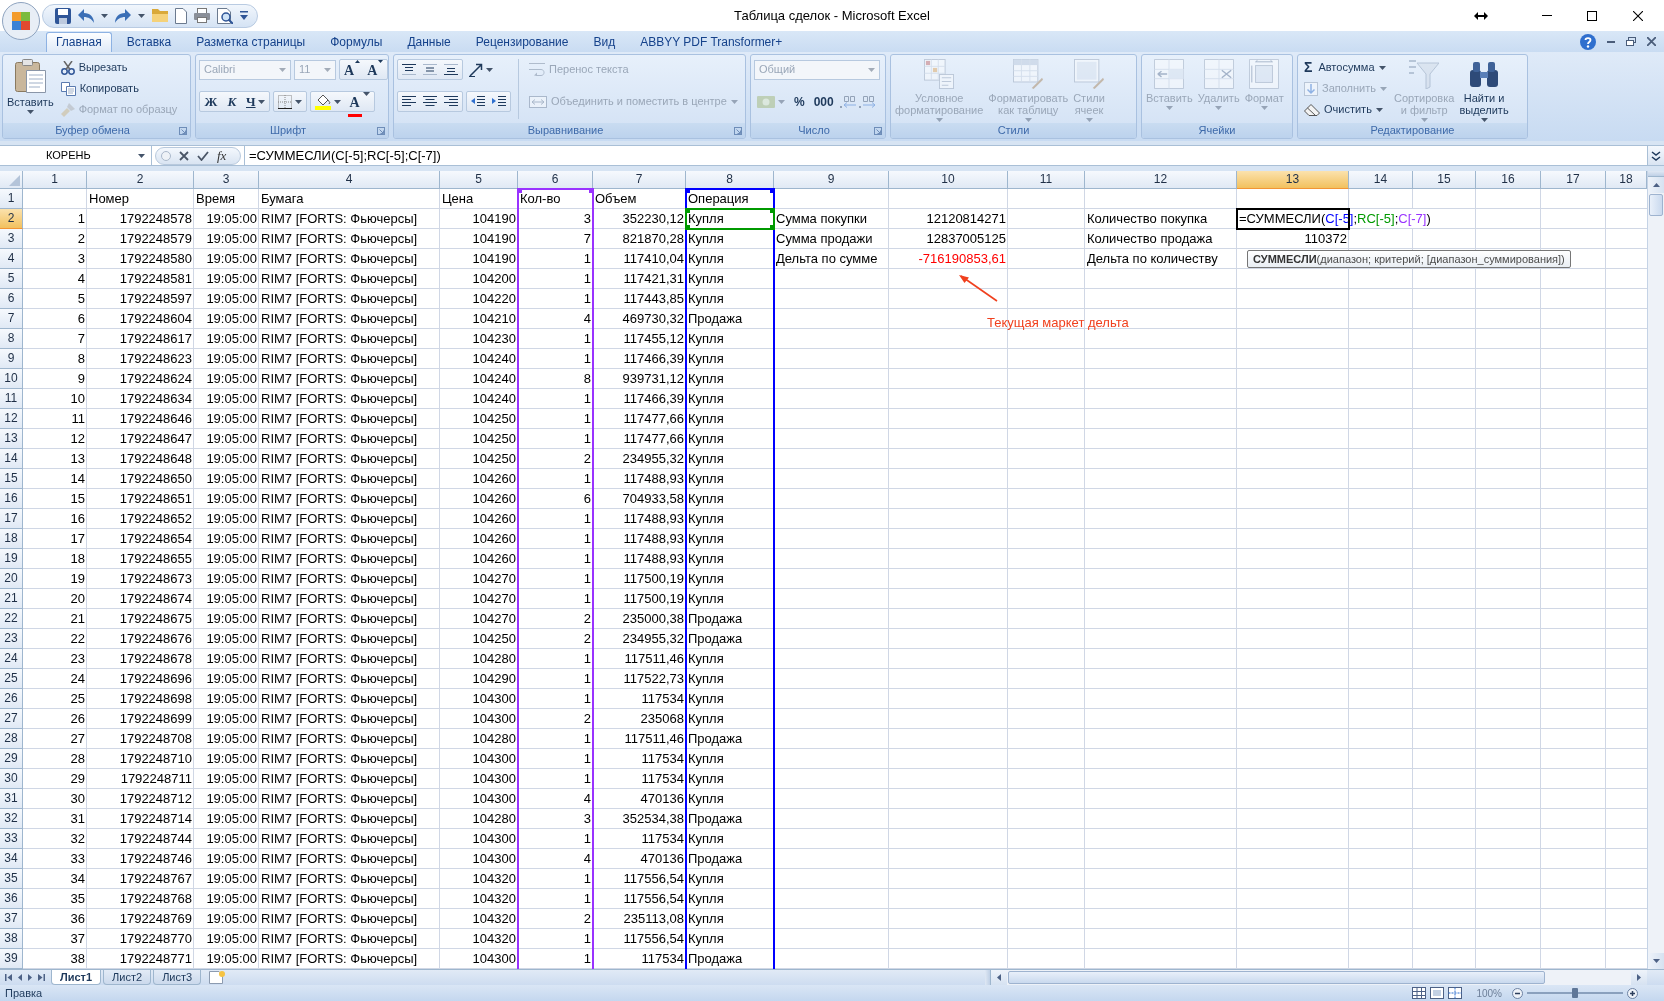  I want to click on ribbon-tab: Формулы, so click(356, 42).